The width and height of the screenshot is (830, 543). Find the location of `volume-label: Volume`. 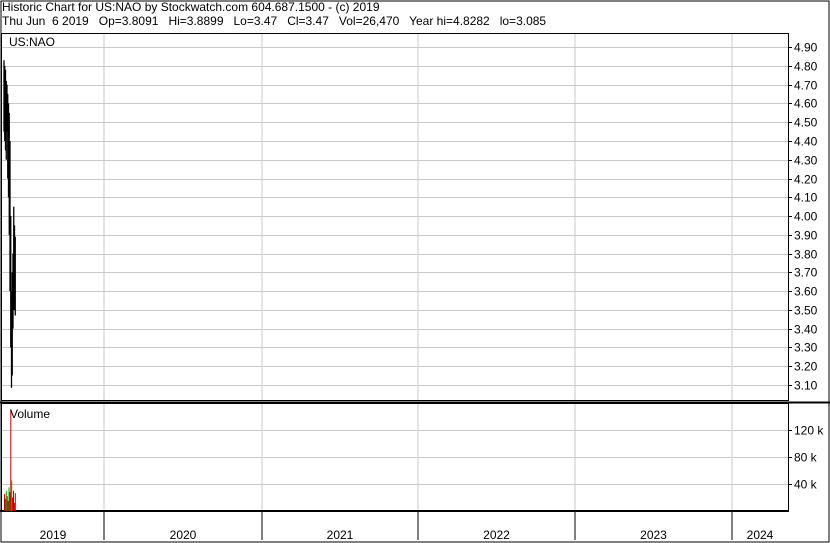

volume-label: Volume is located at coordinates (30, 414).